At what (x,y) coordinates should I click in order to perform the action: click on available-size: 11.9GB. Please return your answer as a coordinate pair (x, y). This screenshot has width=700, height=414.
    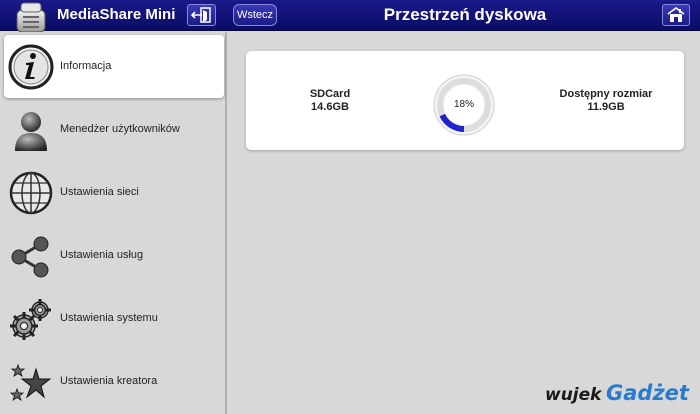
    Looking at the image, I should click on (606, 107).